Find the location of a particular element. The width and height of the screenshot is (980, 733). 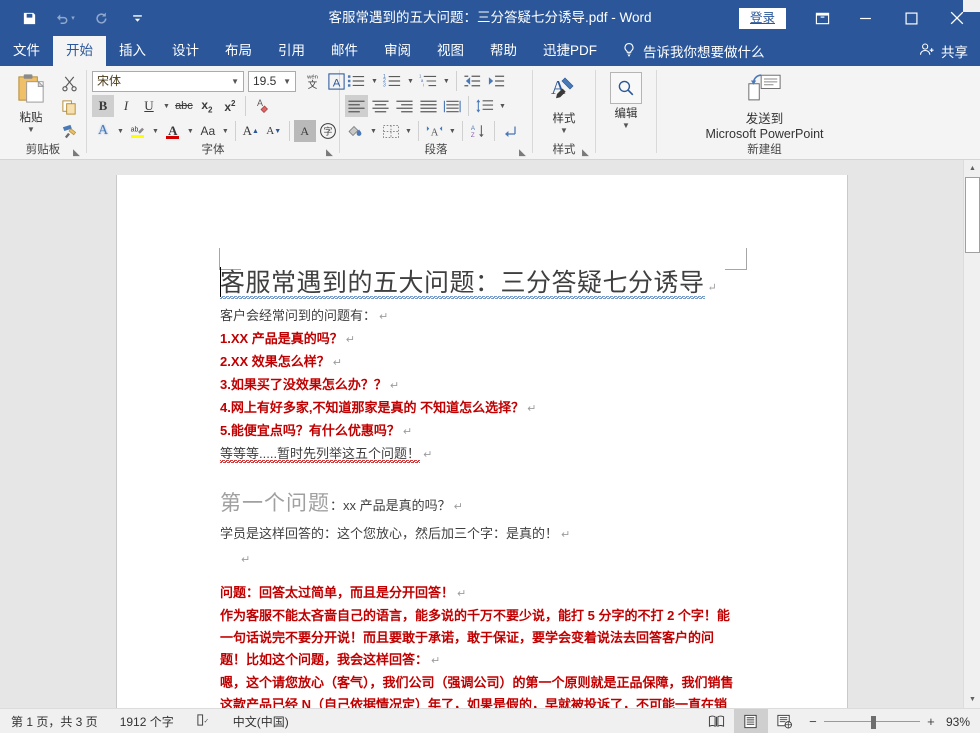

show-formatting-marks-icon is located at coordinates (510, 131).